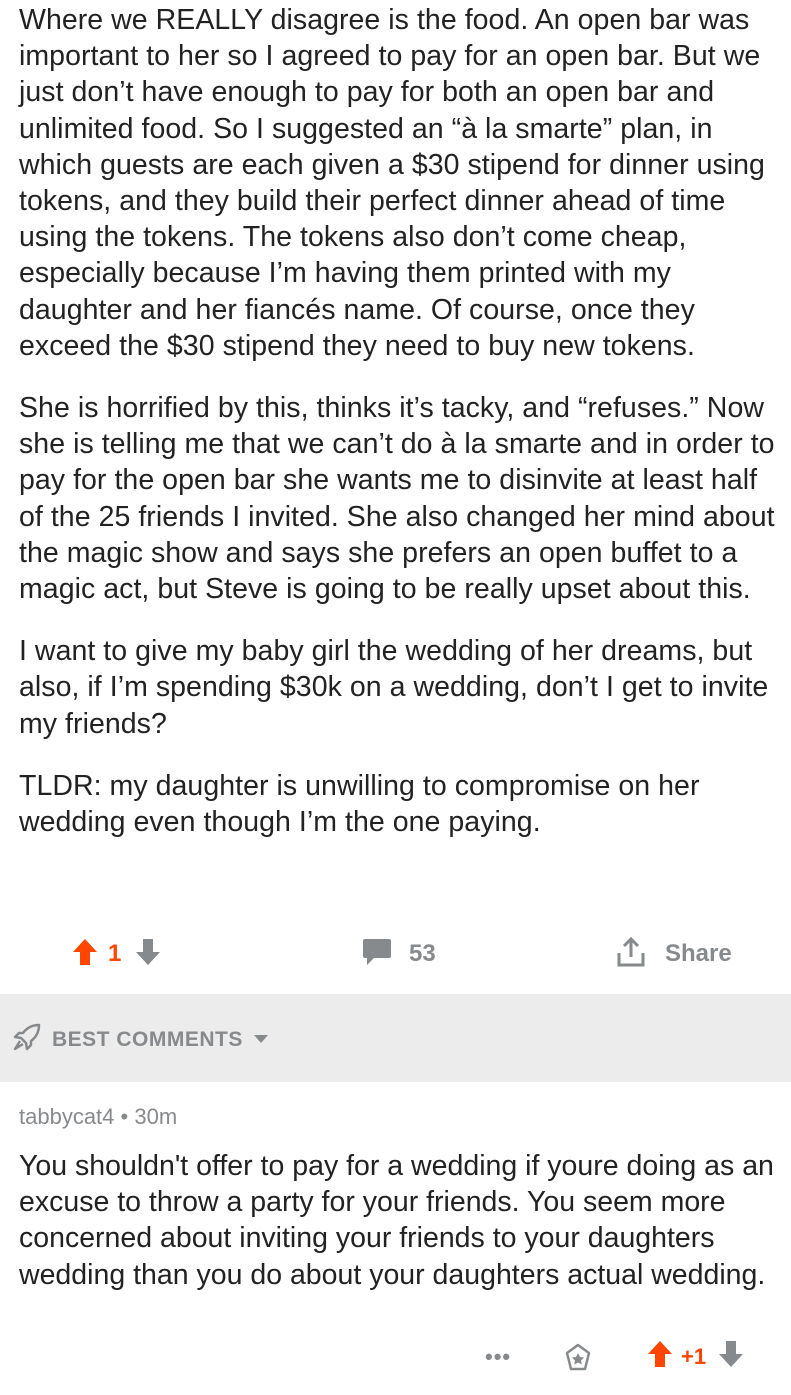 The height and width of the screenshot is (1395, 791). Describe the element at coordinates (377, 954) in the screenshot. I see `comment-bubble-icon` at that location.